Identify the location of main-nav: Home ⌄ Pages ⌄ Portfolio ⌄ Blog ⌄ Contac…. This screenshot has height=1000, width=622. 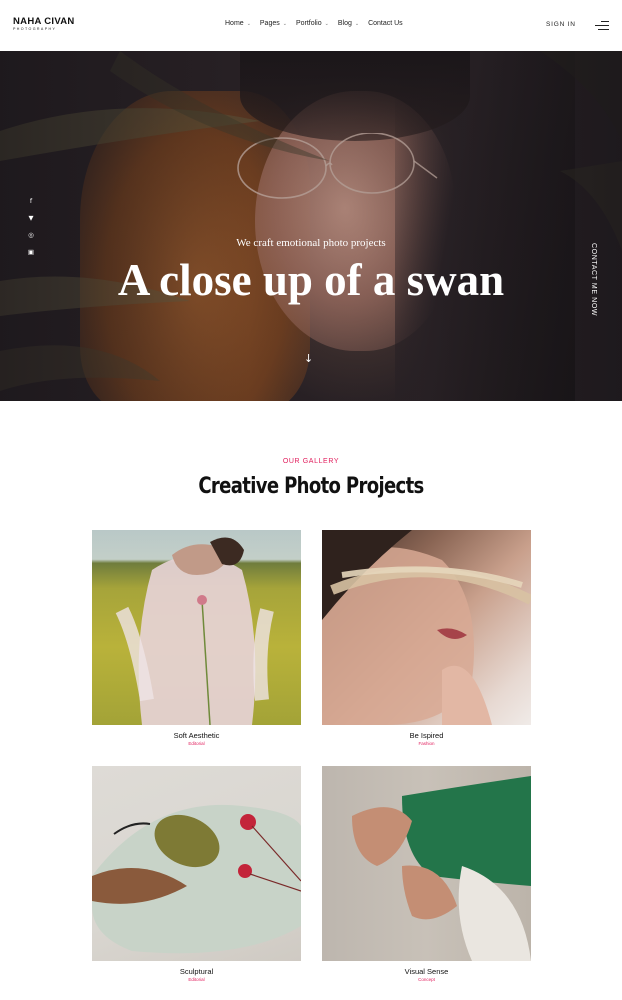
(318, 23).